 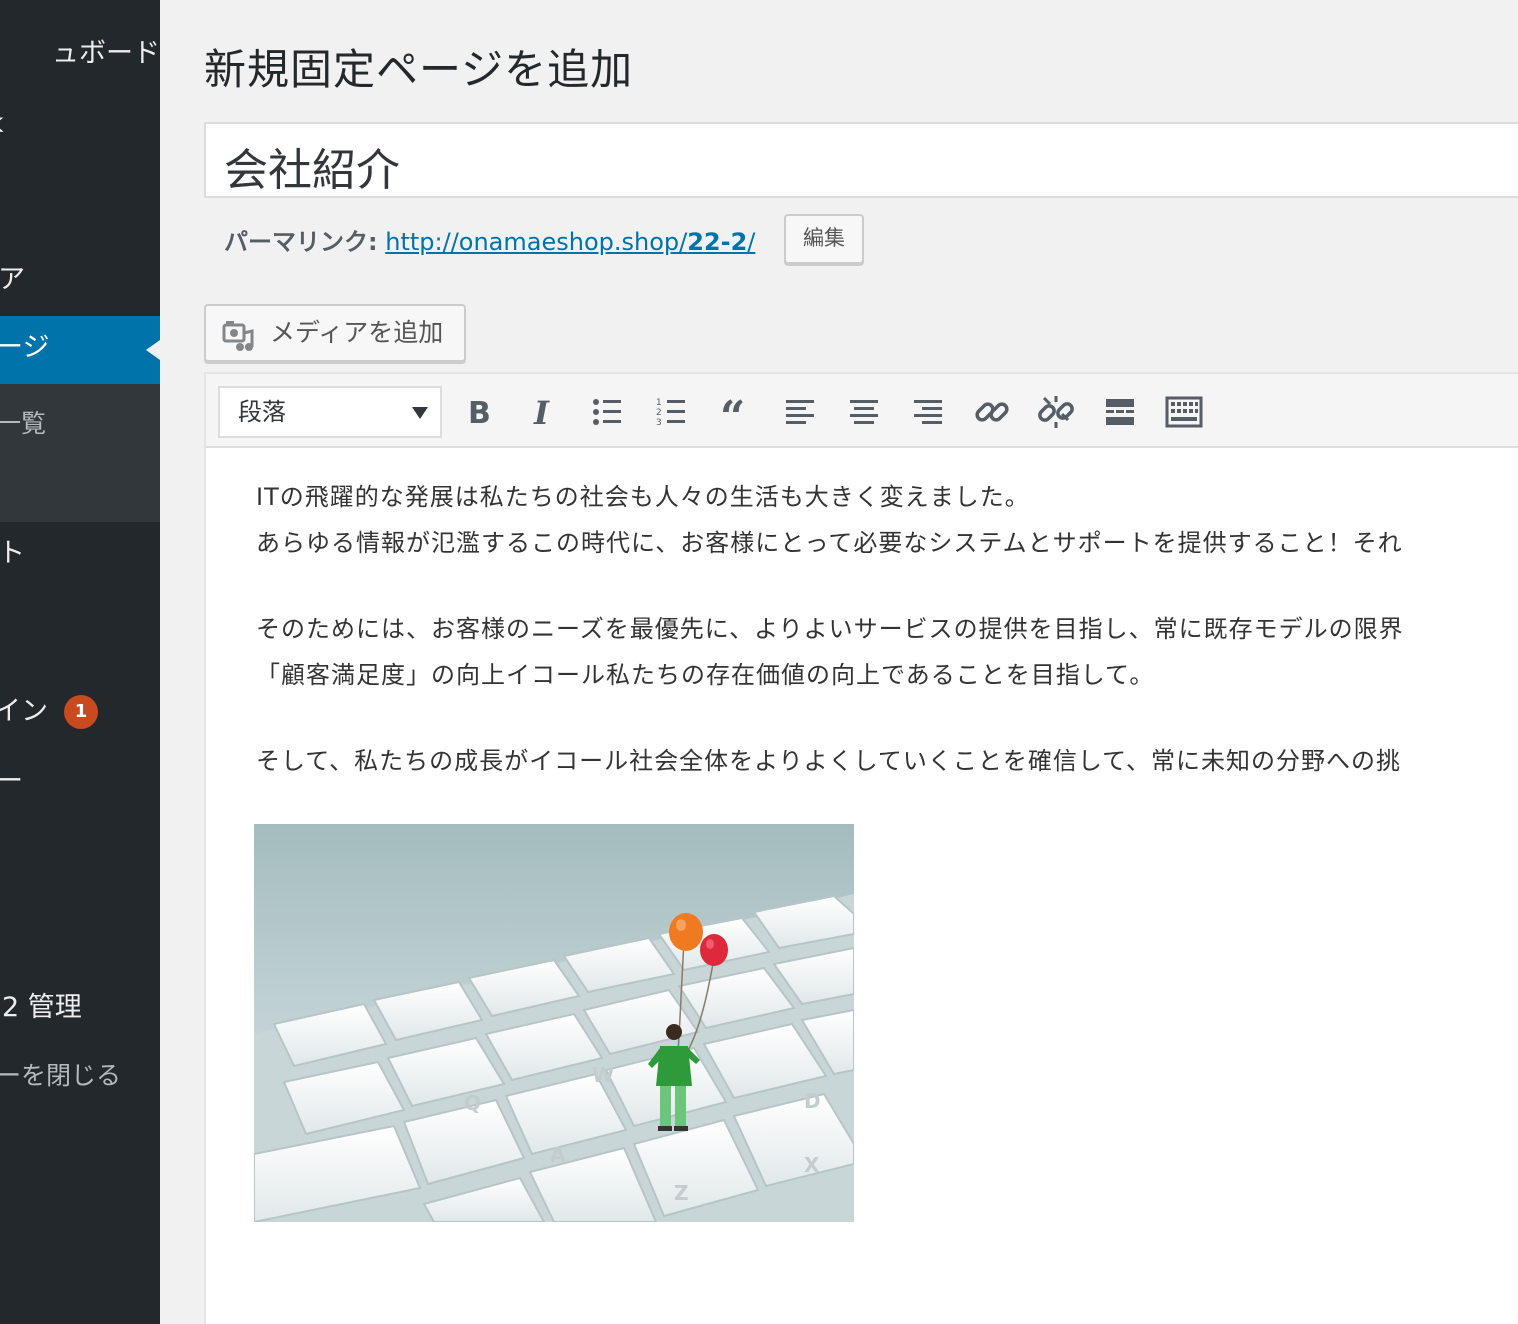 I want to click on format-select-value: 段落, so click(x=262, y=412).